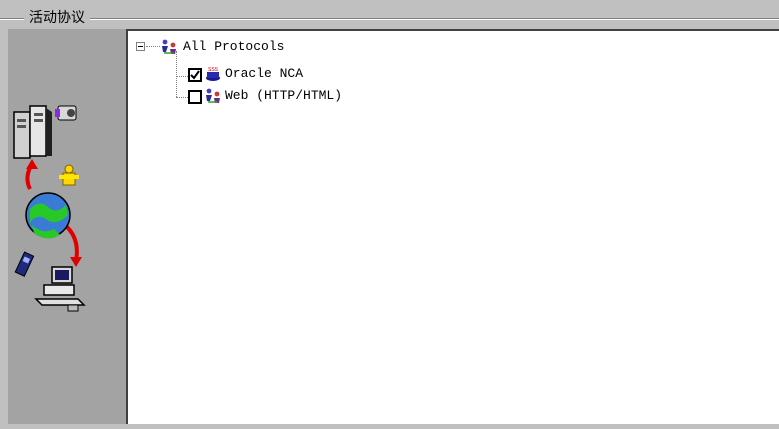 The image size is (779, 429). I want to click on server-icon, so click(32, 132).